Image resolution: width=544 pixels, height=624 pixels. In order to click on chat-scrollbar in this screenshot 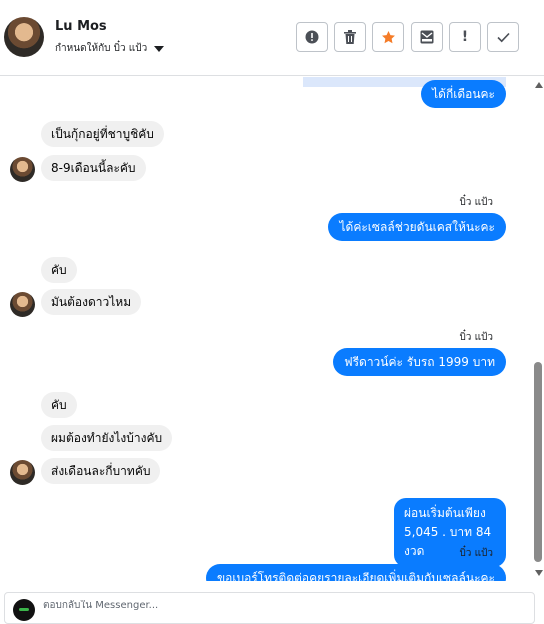, I will do `click(538, 329)`.